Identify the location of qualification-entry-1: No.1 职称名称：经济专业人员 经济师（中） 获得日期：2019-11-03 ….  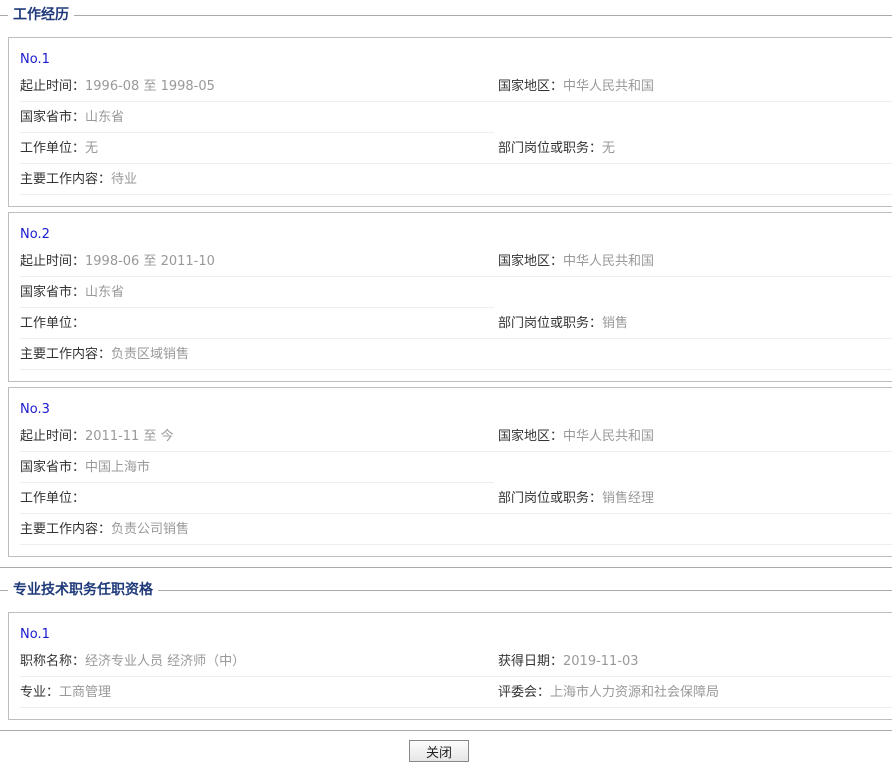
(450, 666).